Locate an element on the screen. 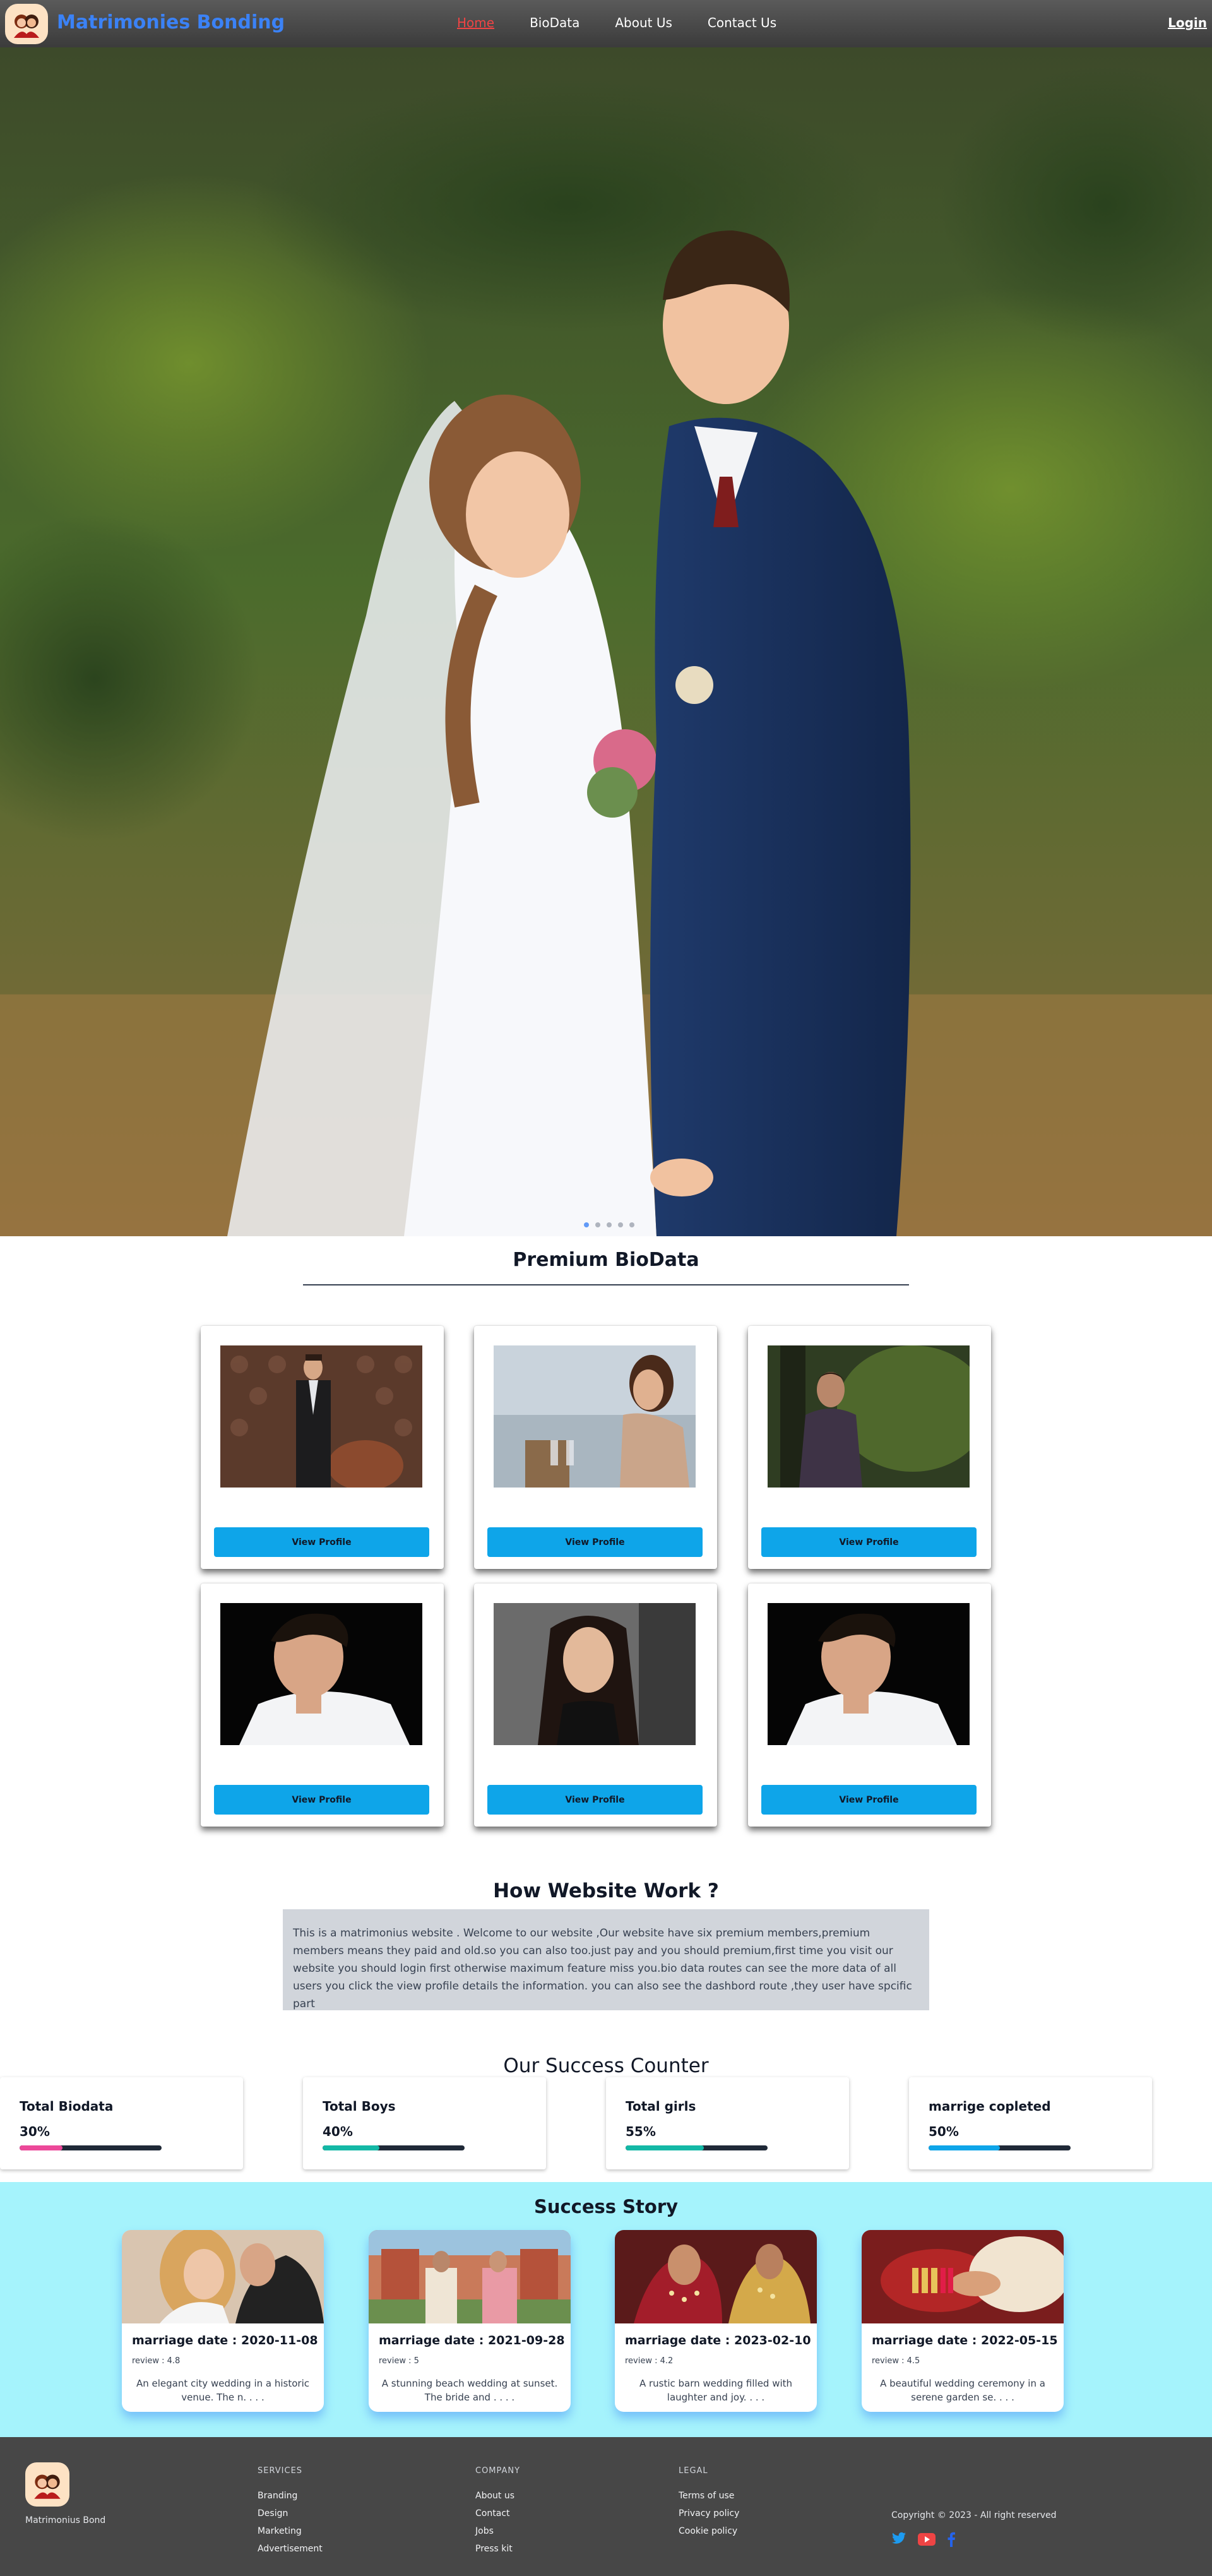 Image resolution: width=1212 pixels, height=2576 pixels. man-white-shirt-photo-icon is located at coordinates (869, 1674).